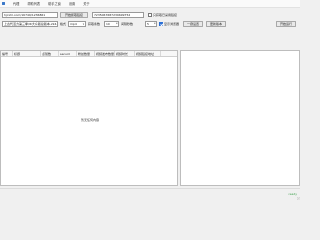 The width and height of the screenshot is (320, 240). I want to click on code-input: 7235067687239699752, so click(118, 15).